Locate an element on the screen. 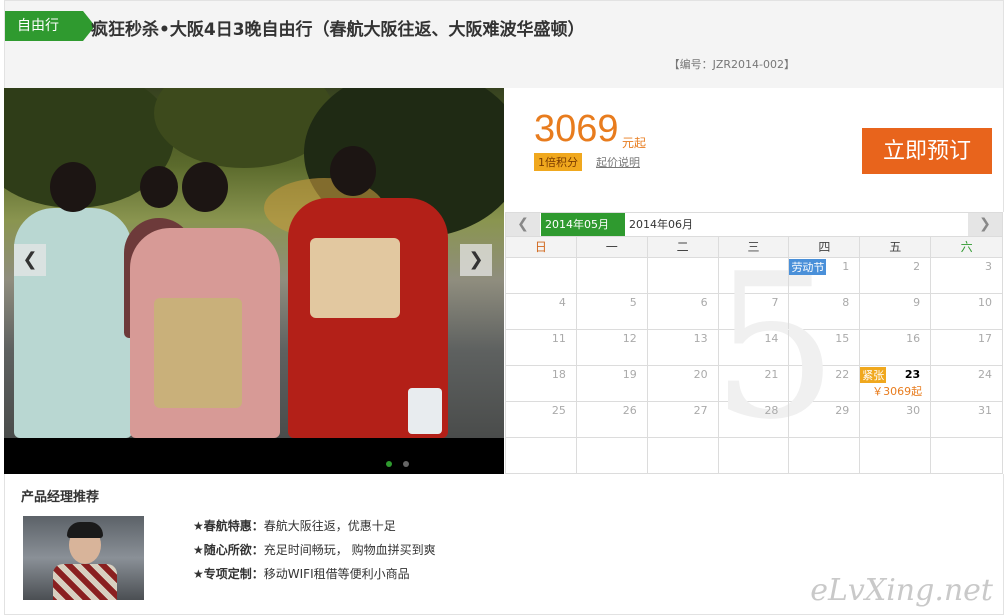  day-number: 13 is located at coordinates (700, 338).